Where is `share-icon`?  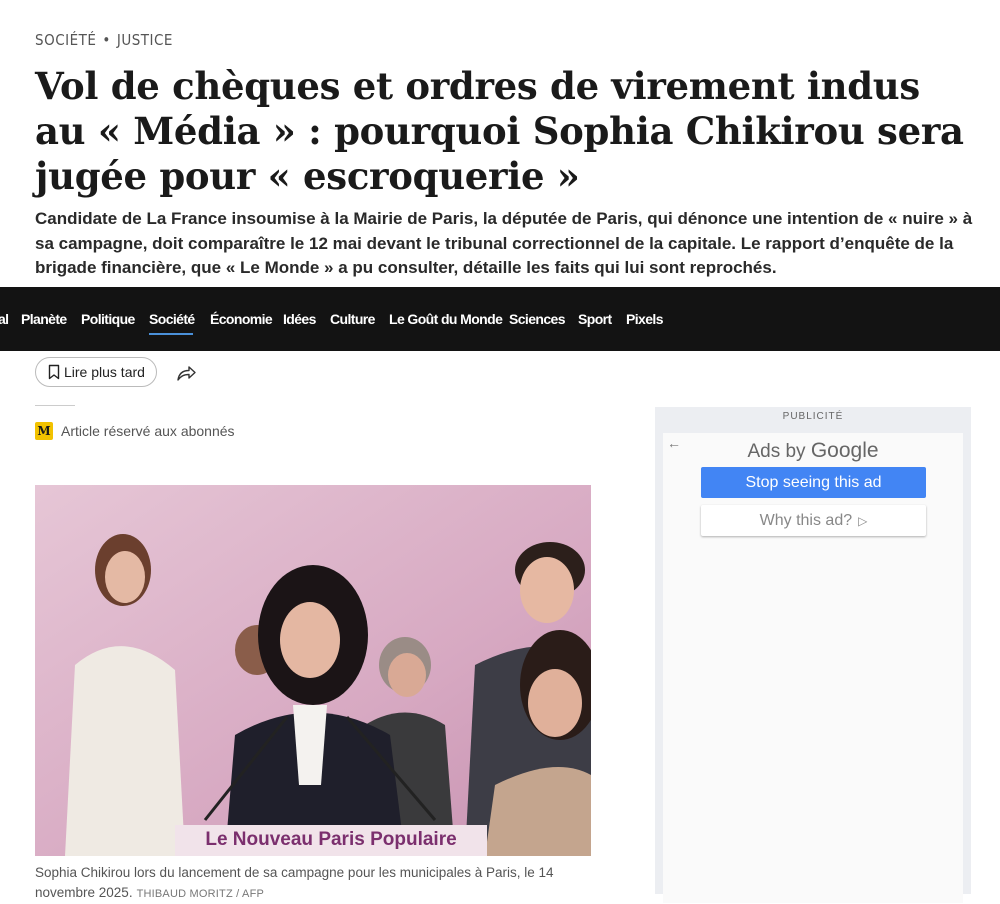
share-icon is located at coordinates (186, 373).